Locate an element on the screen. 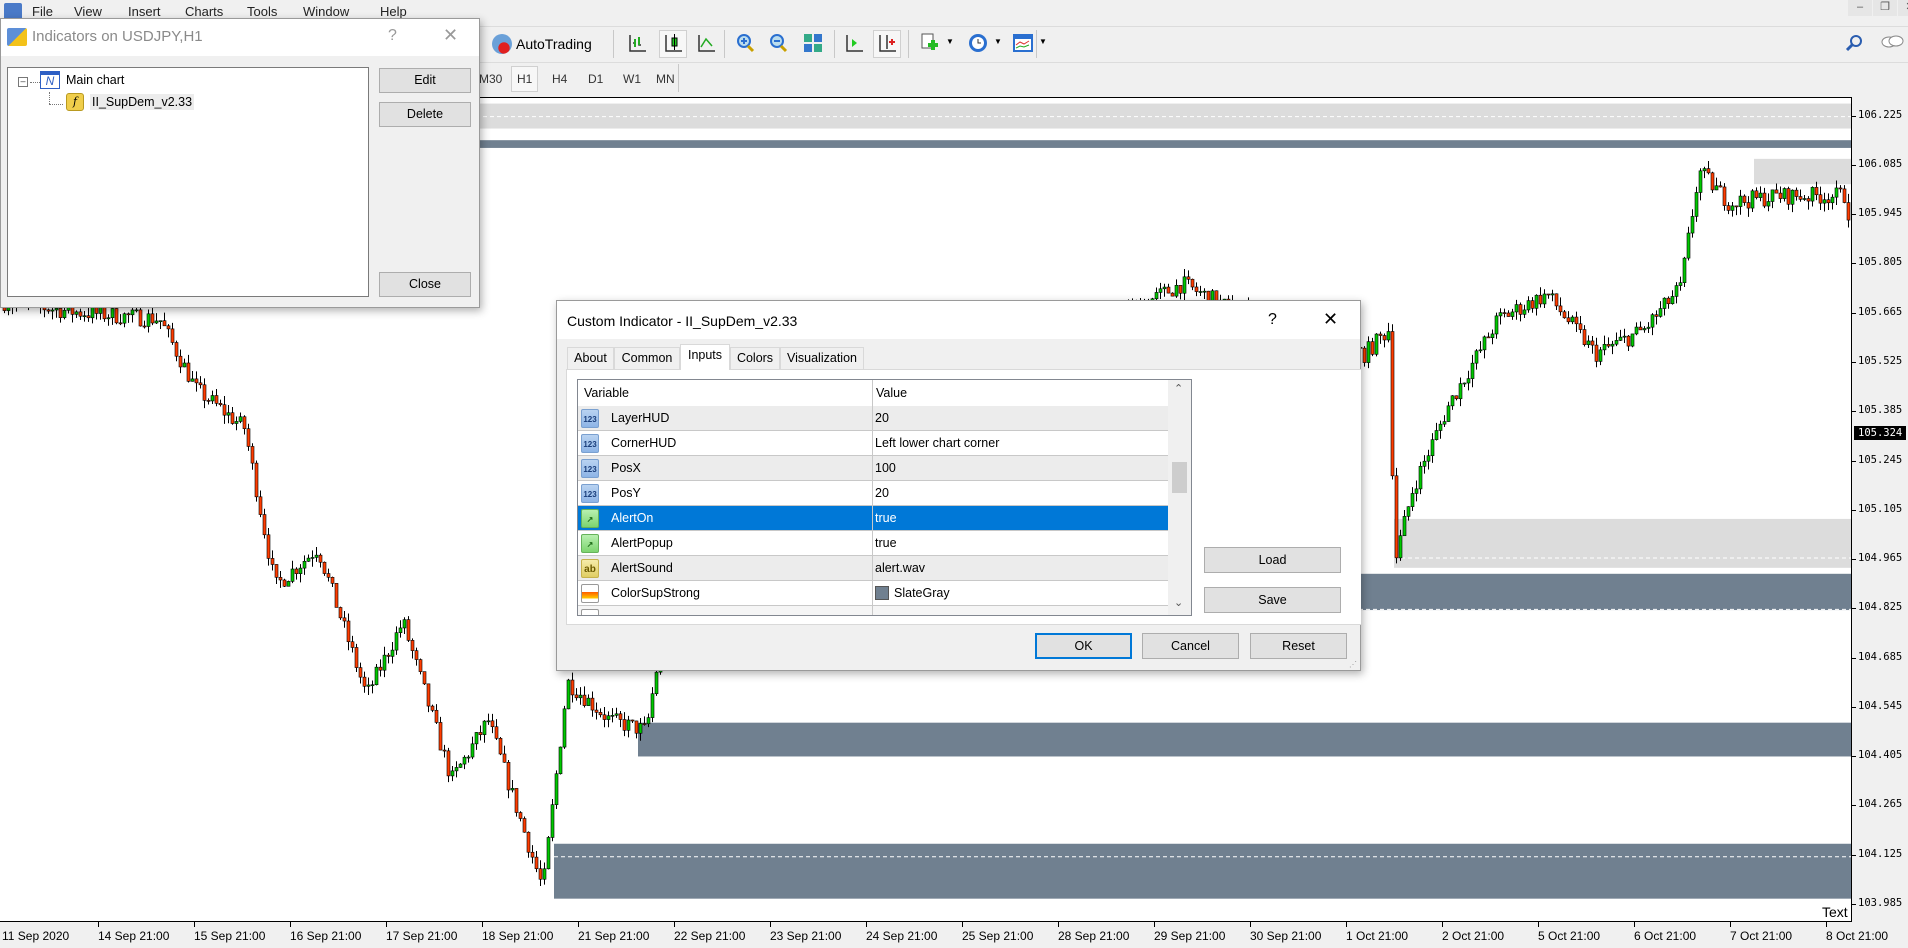  tab-colors: Colors is located at coordinates (755, 358).